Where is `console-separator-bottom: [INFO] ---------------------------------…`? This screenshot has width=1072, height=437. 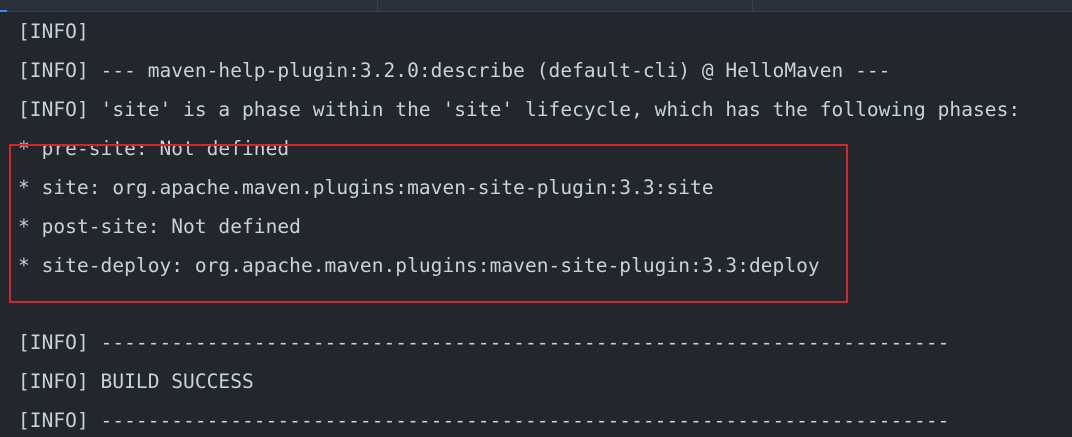 console-separator-bottom: [INFO] ---------------------------------… is located at coordinates (484, 420).